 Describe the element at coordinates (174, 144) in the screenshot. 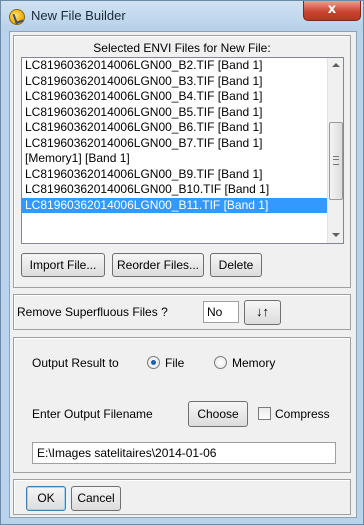

I see `file-list-item: LC81960362014006LGN00_B7.TIF [Band 1]` at that location.